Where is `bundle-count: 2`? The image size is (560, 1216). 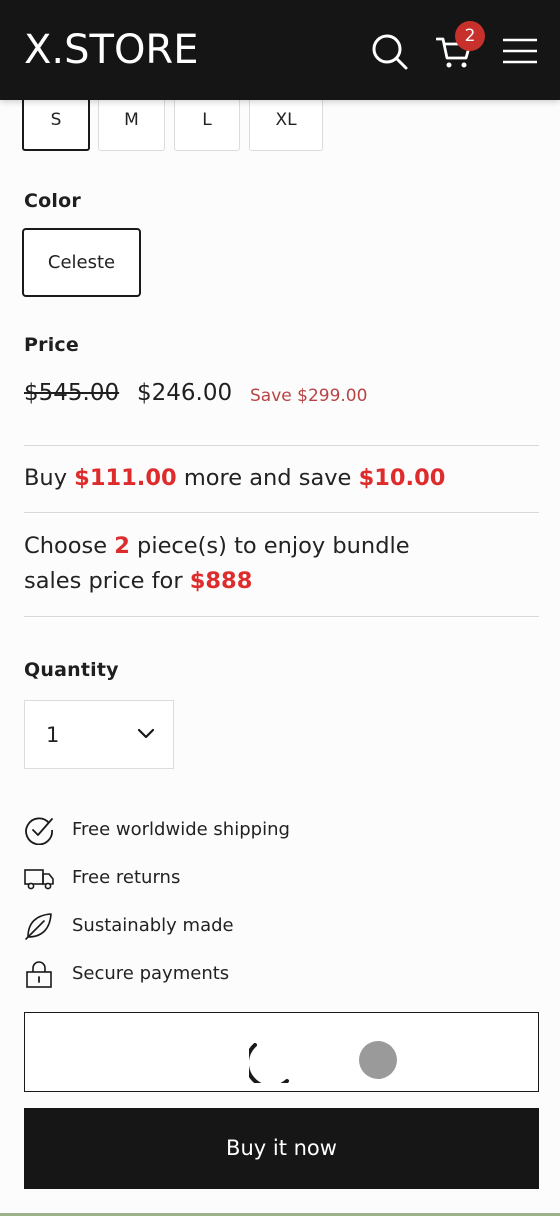 bundle-count: 2 is located at coordinates (122, 546).